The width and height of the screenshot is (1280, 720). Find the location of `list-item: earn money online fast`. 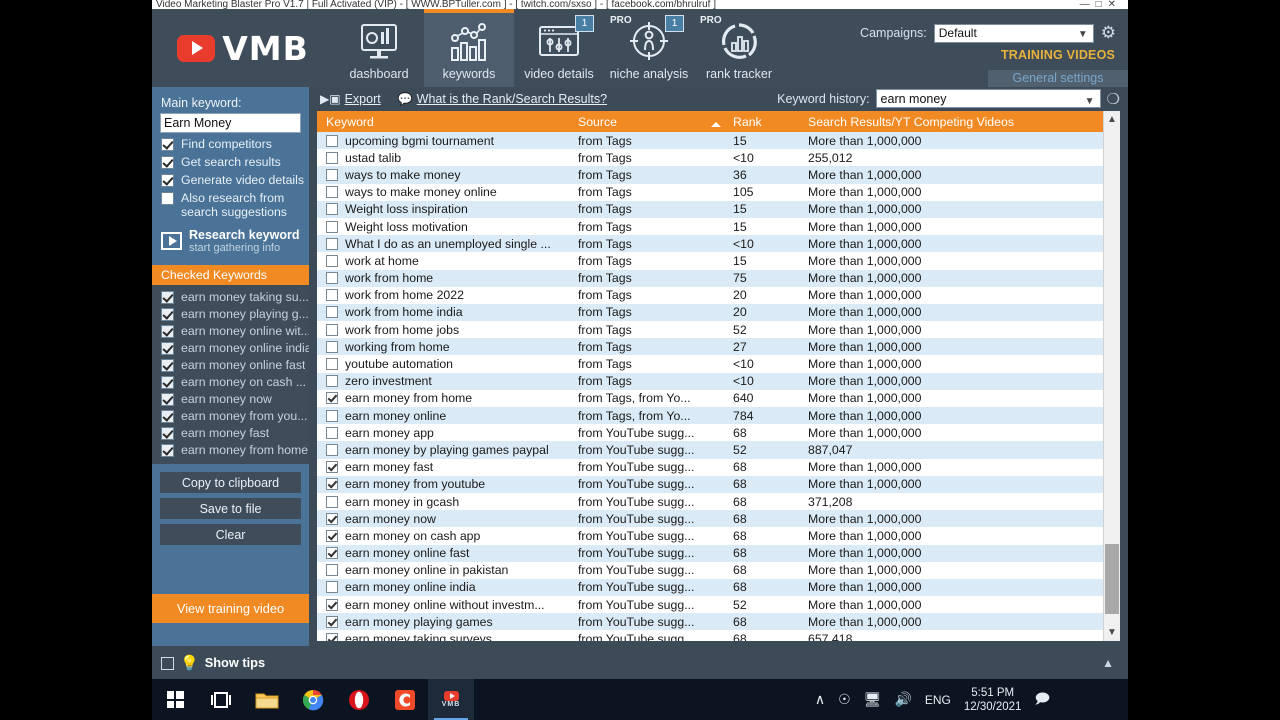

list-item: earn money online fast is located at coordinates (230, 364).